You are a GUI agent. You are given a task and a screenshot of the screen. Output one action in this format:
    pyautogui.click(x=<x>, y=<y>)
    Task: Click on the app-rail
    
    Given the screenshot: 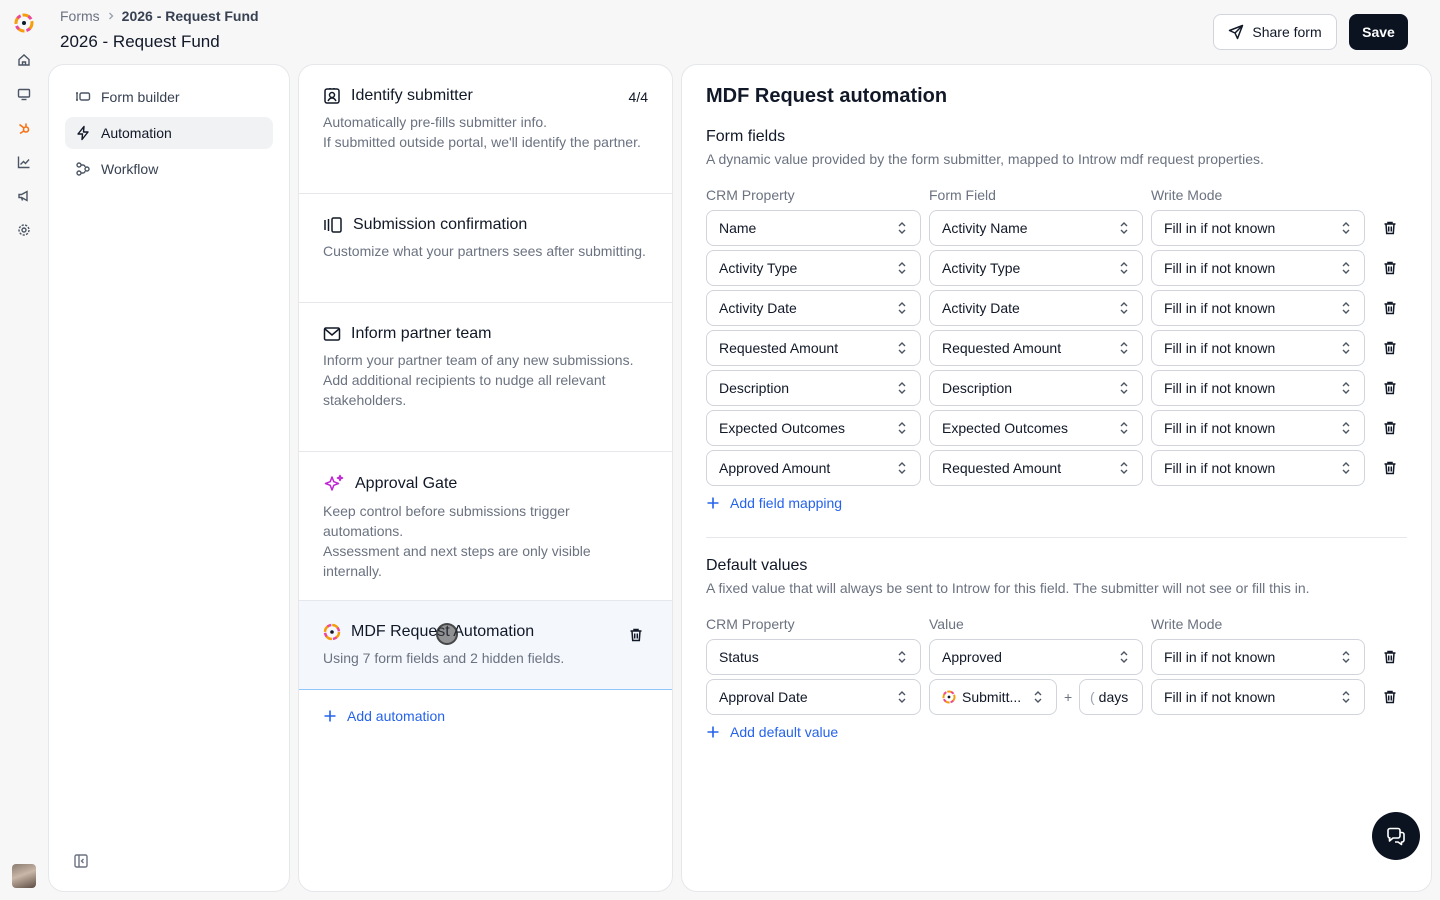 What is the action you would take?
    pyautogui.click(x=24, y=450)
    